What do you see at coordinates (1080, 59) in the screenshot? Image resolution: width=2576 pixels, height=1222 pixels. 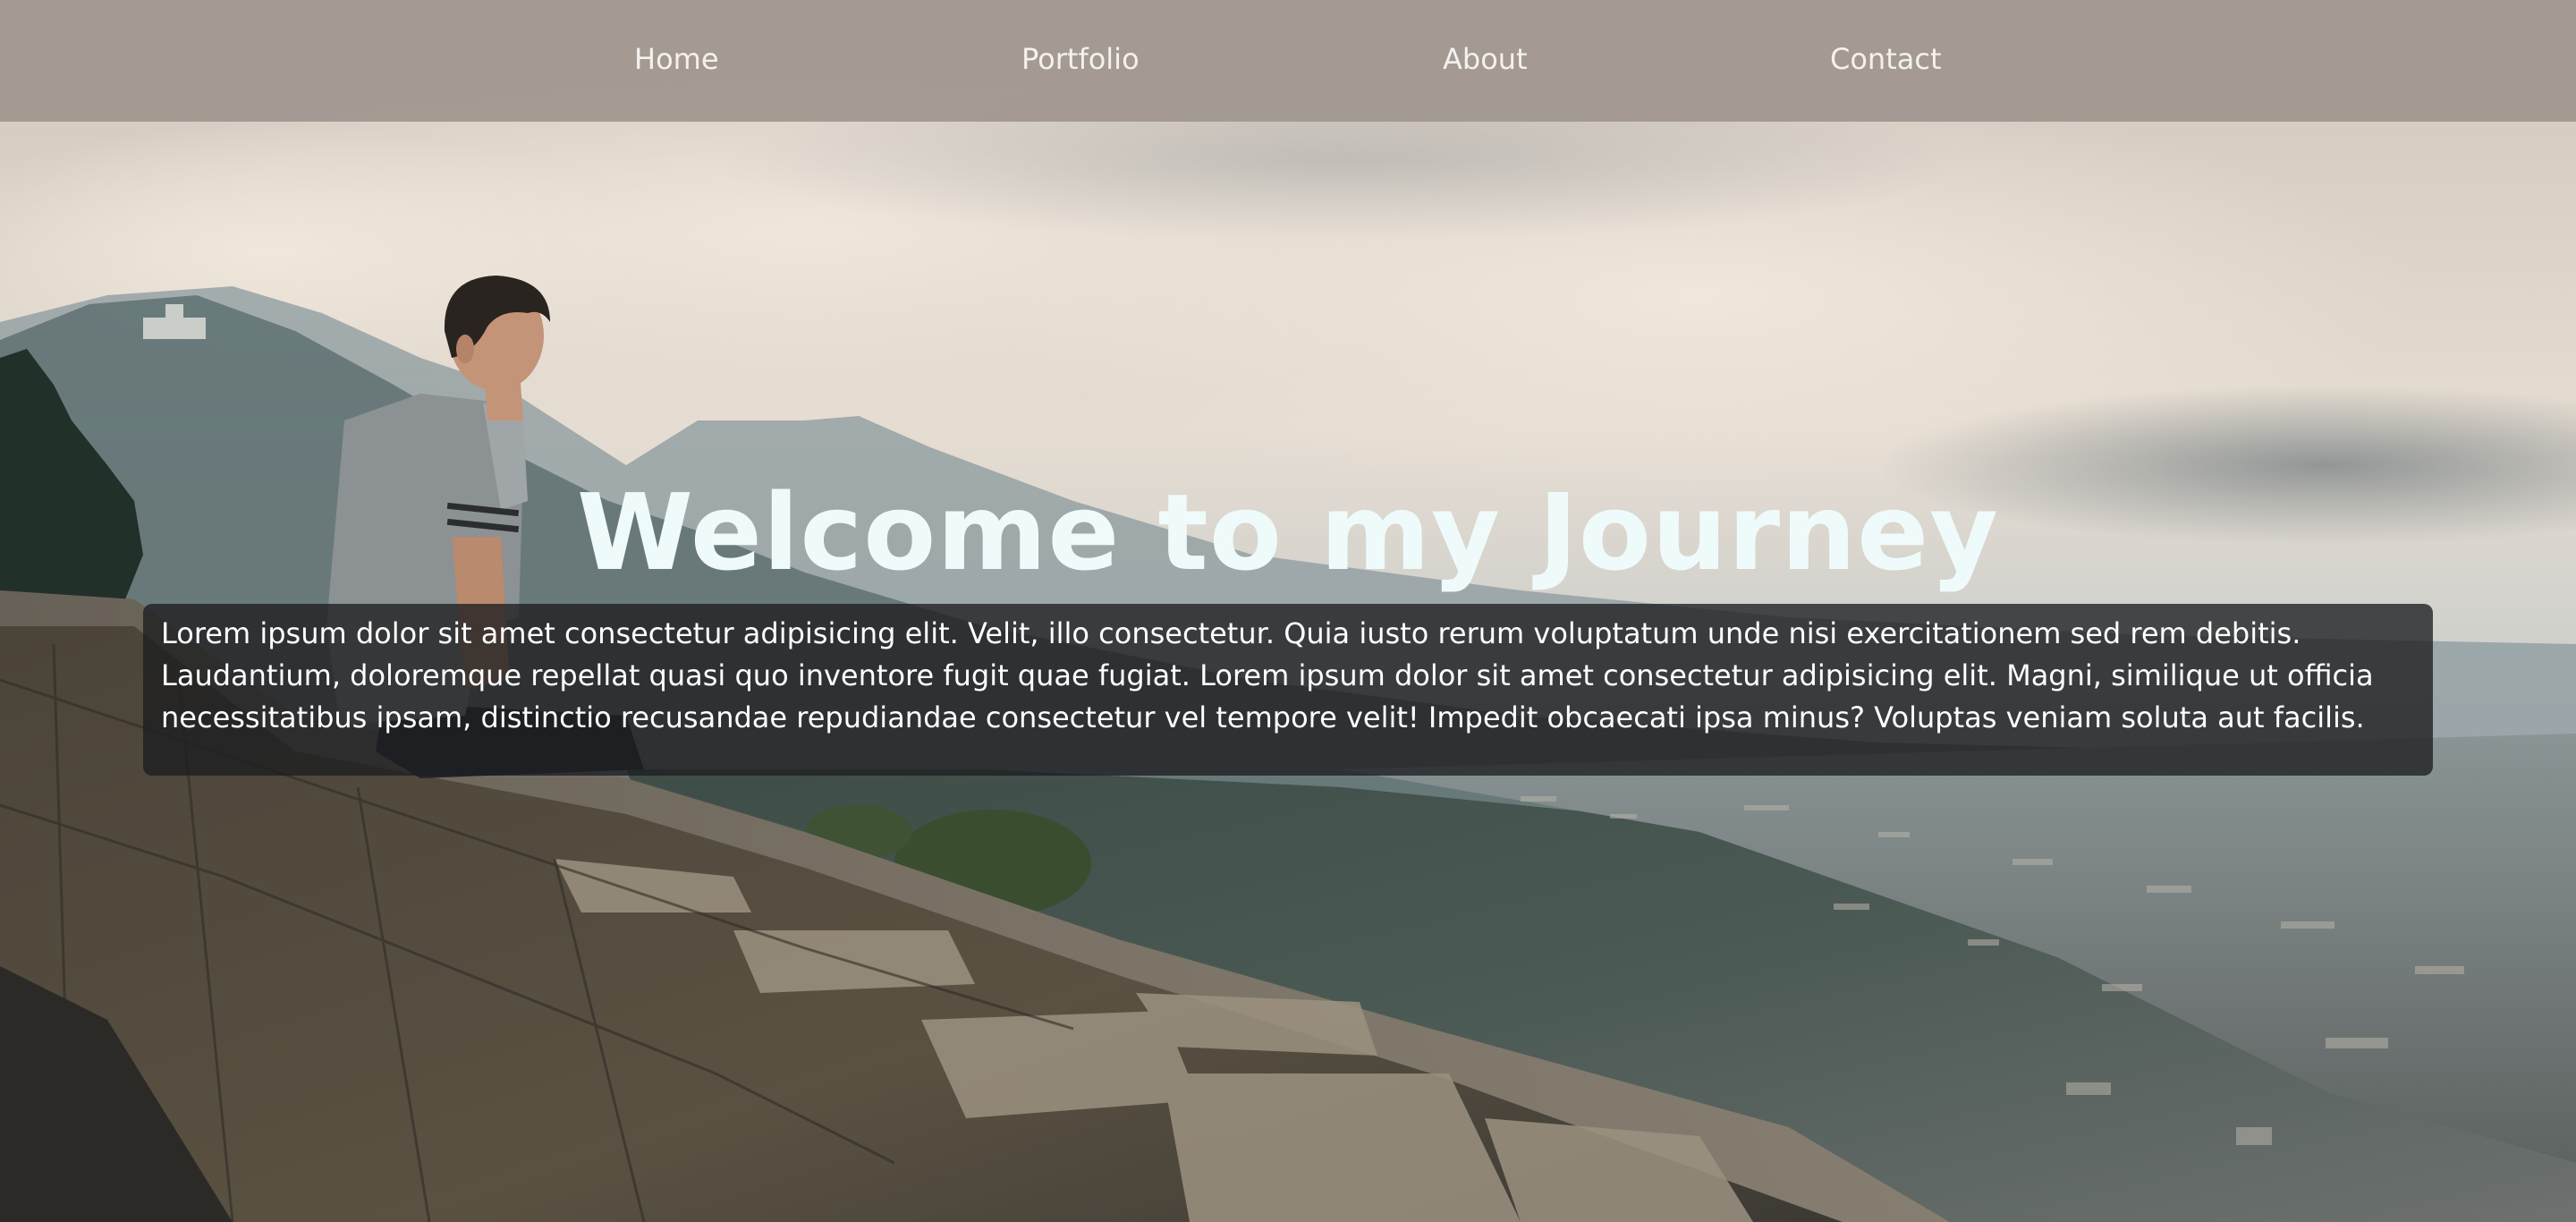 I see `nav-link-portfolio: Portfolio` at bounding box center [1080, 59].